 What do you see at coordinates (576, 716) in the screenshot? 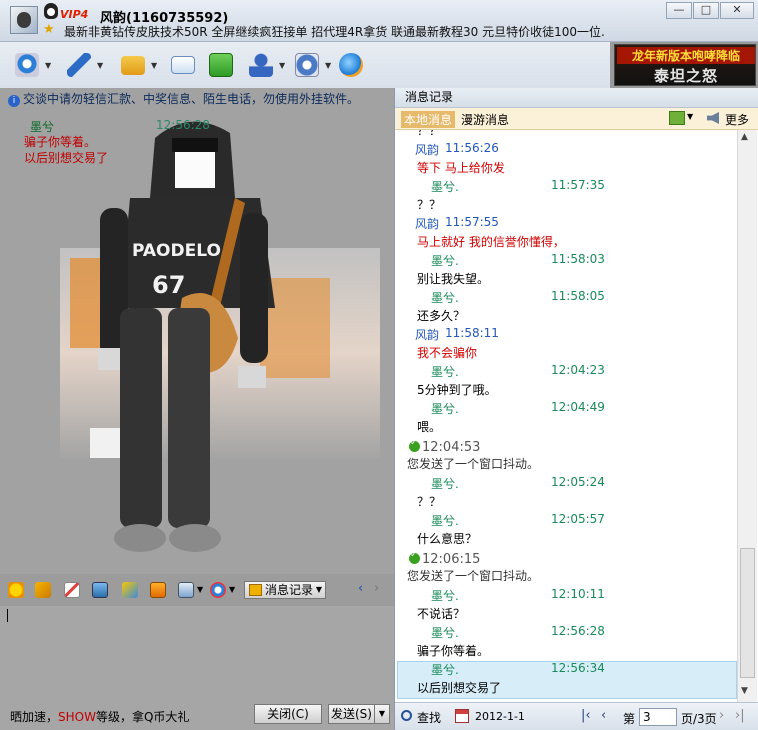
I see `history-pager: 查找 2012-1-1 |‹ ‹ 第 3 页/3页 › ›|` at bounding box center [576, 716].